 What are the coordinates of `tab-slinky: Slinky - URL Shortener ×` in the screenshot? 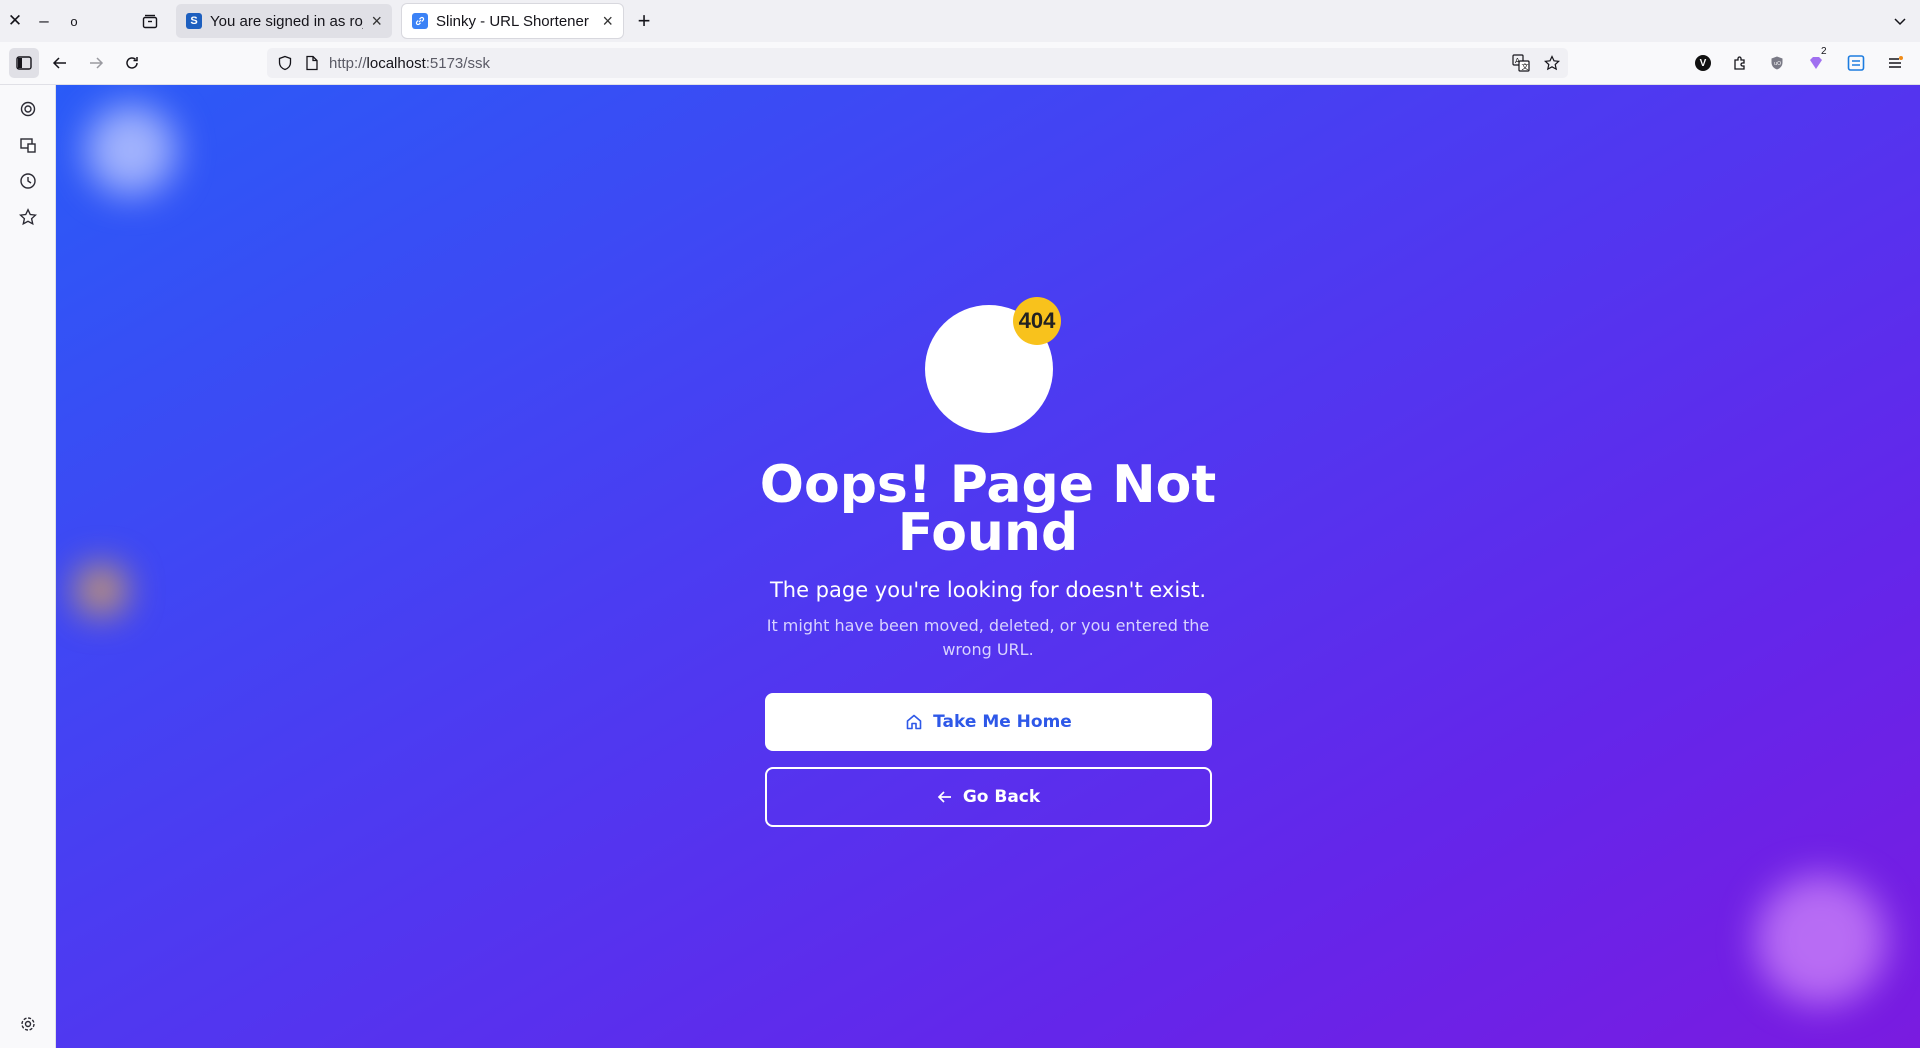 It's located at (512, 21).